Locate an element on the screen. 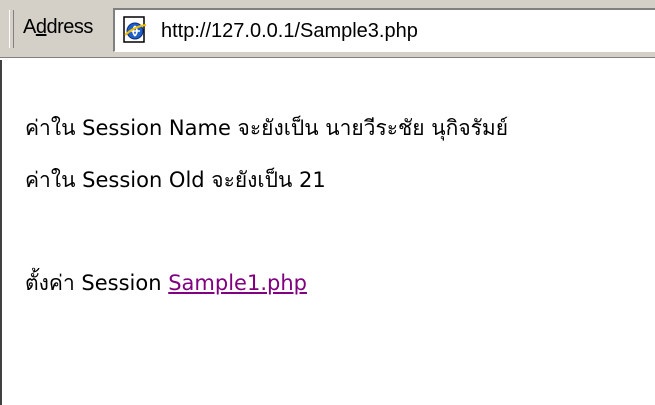 This screenshot has width=655, height=405. address-field: http://127.0.0.1/Sample3.php is located at coordinates (384, 30).